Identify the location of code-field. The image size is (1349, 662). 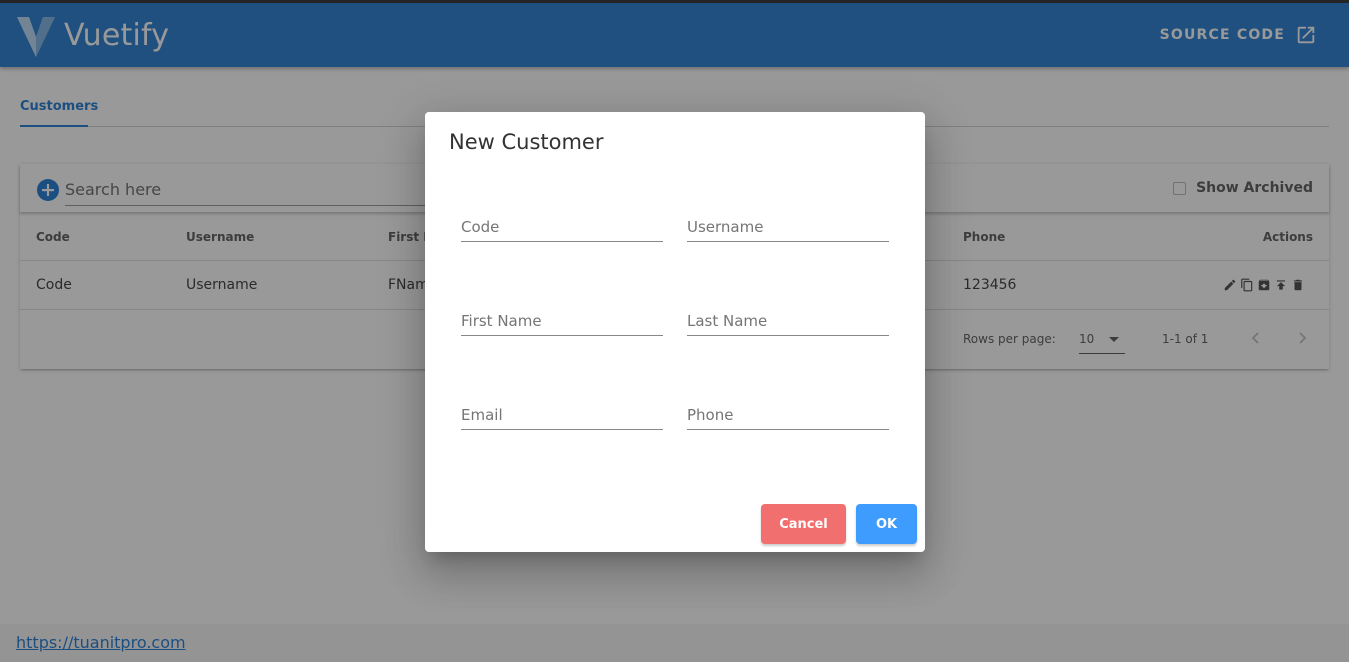
(562, 225).